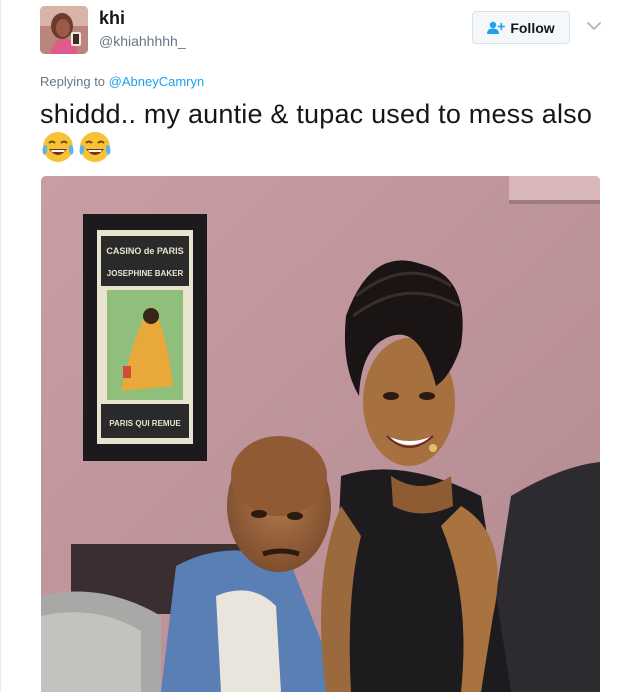 This screenshot has width=628, height=692. I want to click on avatar-image, so click(64, 30).